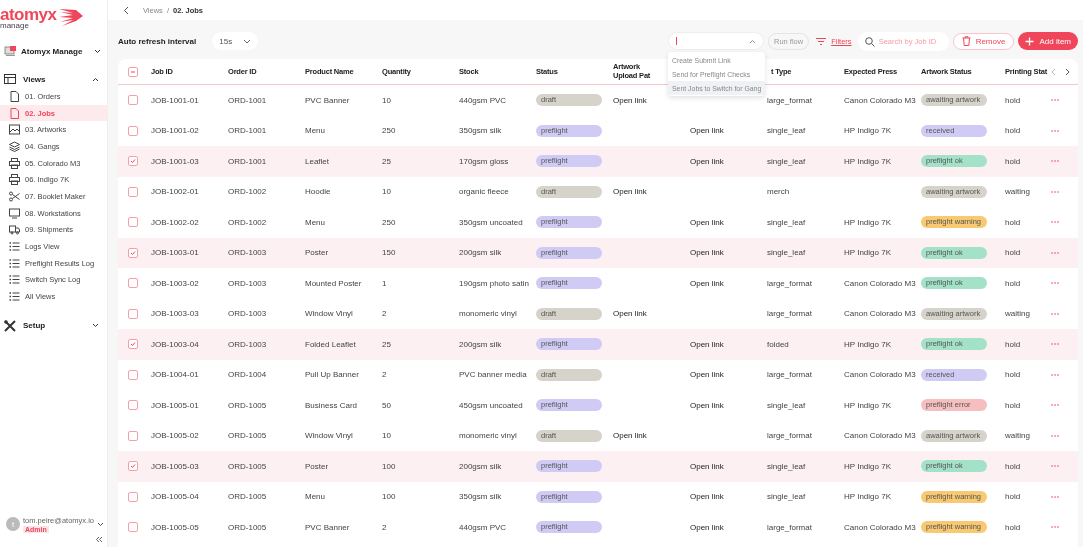 The width and height of the screenshot is (1083, 547). Describe the element at coordinates (132, 71) in the screenshot. I see `select-all-checkbox` at that location.